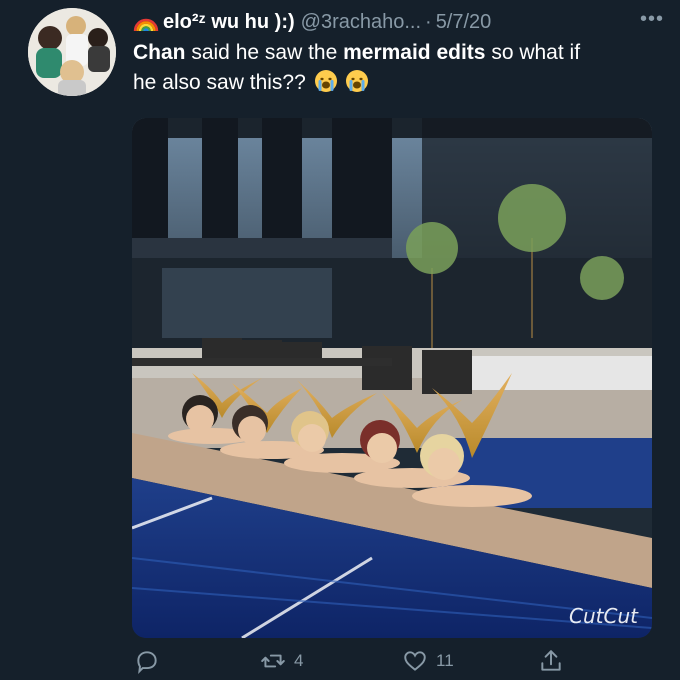  What do you see at coordinates (652, 19) in the screenshot?
I see `more-icon: •••` at bounding box center [652, 19].